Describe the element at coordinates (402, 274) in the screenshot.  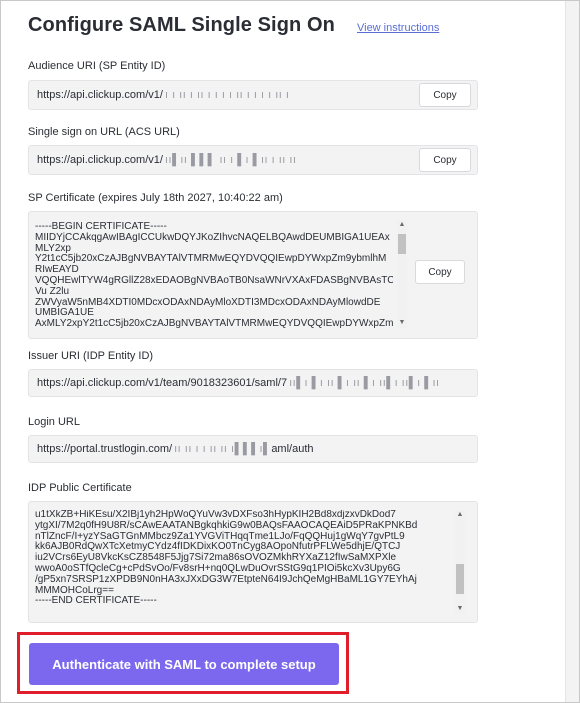
I see `sp-certificate-scrollbar: ▲ ▼` at that location.